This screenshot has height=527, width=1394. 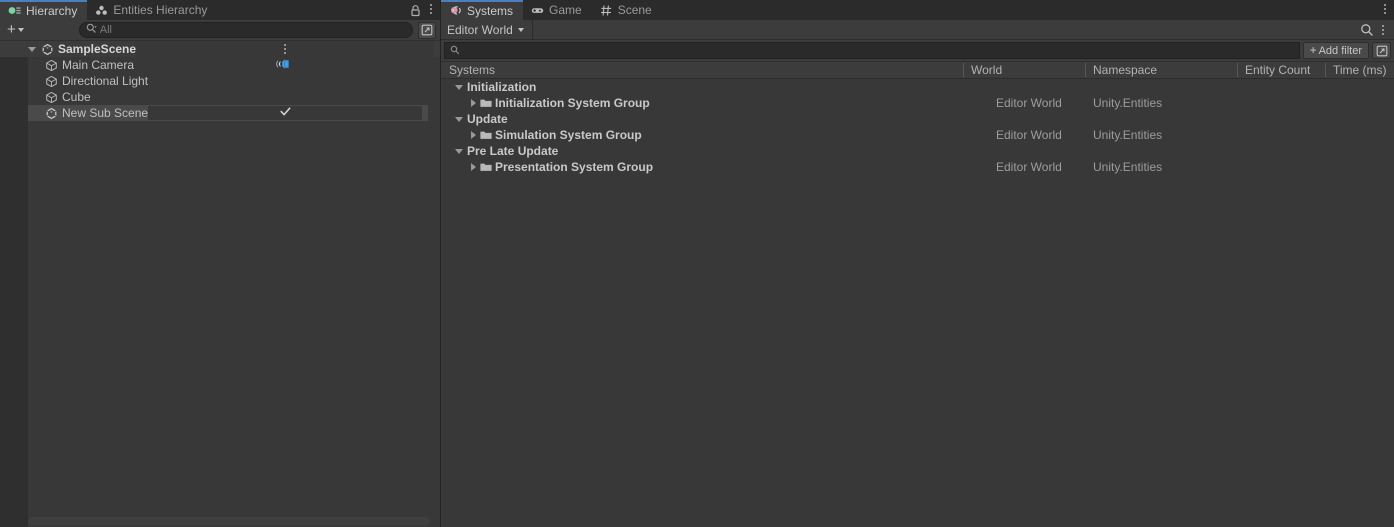 I want to click on tab-scene: Scene, so click(x=627, y=10).